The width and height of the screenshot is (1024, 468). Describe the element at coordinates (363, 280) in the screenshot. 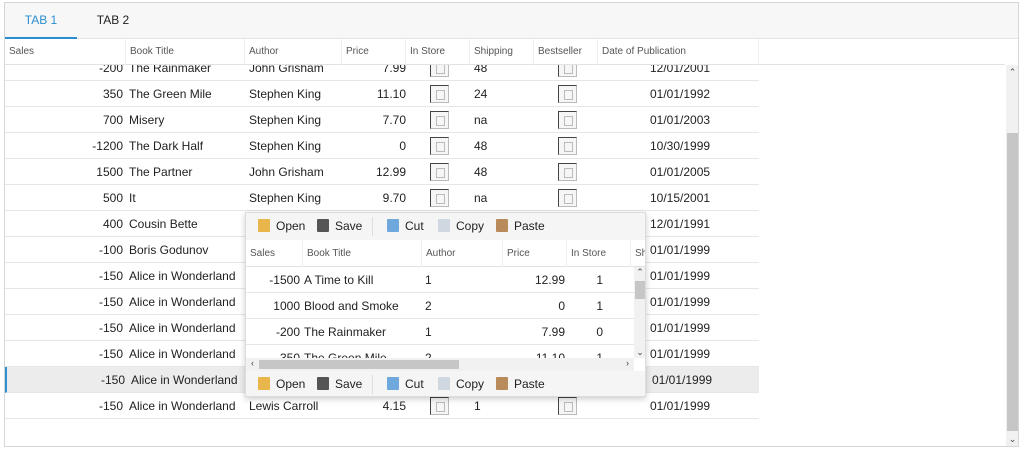

I see `title-cell: A Time to Kill` at that location.